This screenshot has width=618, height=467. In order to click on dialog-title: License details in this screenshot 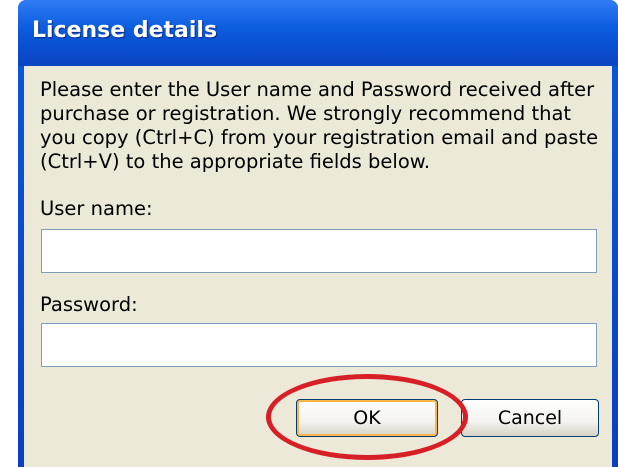, I will do `click(125, 30)`.